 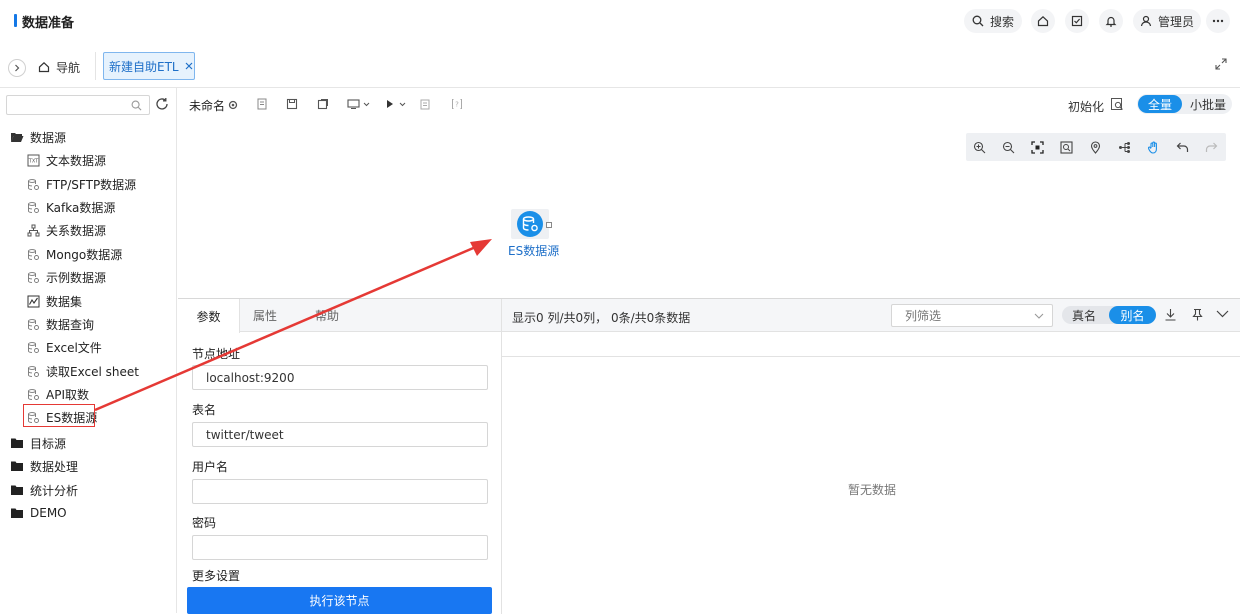 What do you see at coordinates (979, 147) in the screenshot?
I see `zoom-in-icon` at bounding box center [979, 147].